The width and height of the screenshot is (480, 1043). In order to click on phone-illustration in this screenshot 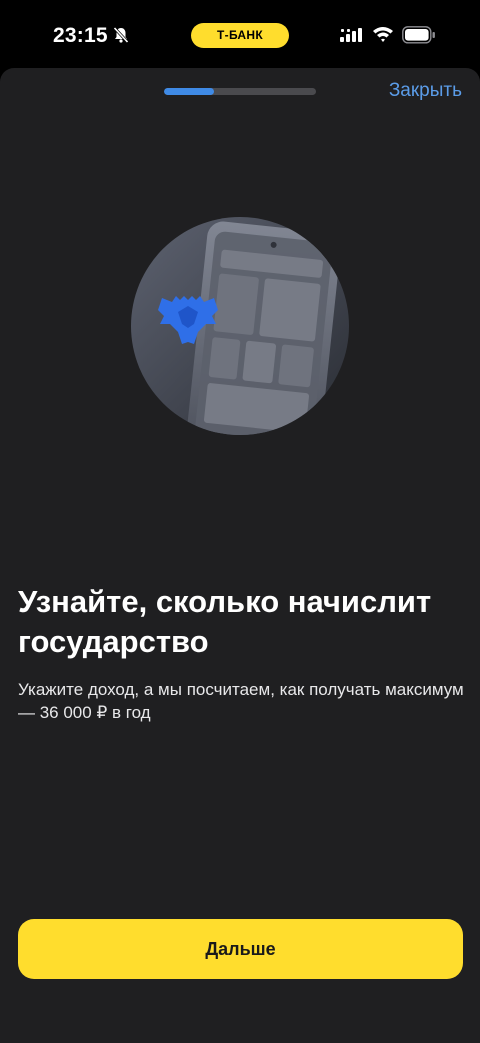, I will do `click(240, 326)`.